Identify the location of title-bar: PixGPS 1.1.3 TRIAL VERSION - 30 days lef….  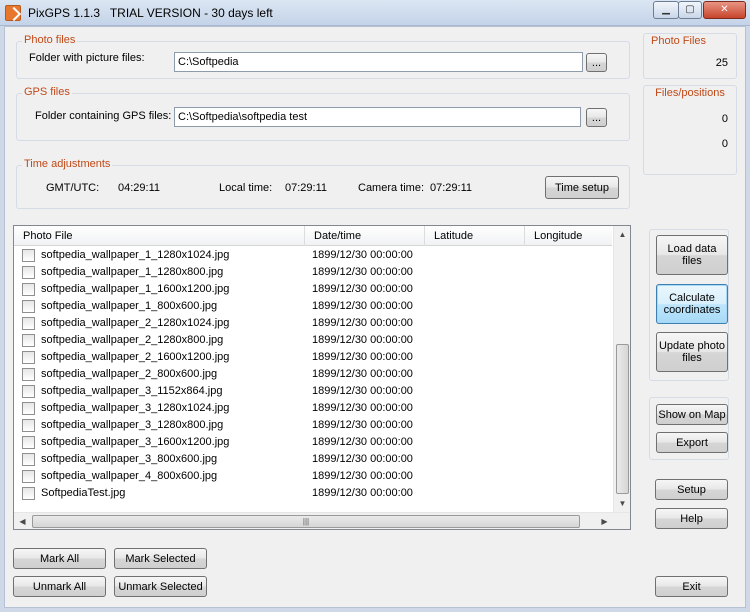
(375, 13).